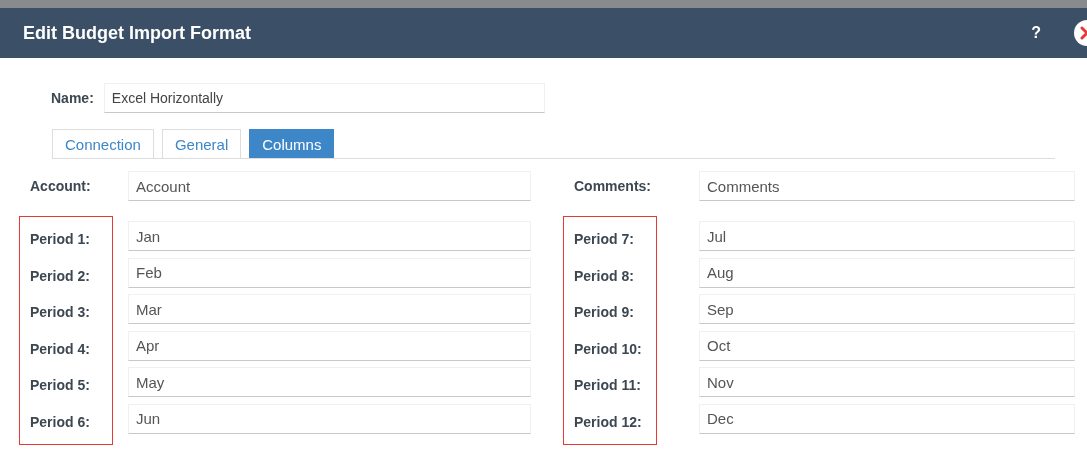  What do you see at coordinates (103, 143) in the screenshot?
I see `tab: Connection` at bounding box center [103, 143].